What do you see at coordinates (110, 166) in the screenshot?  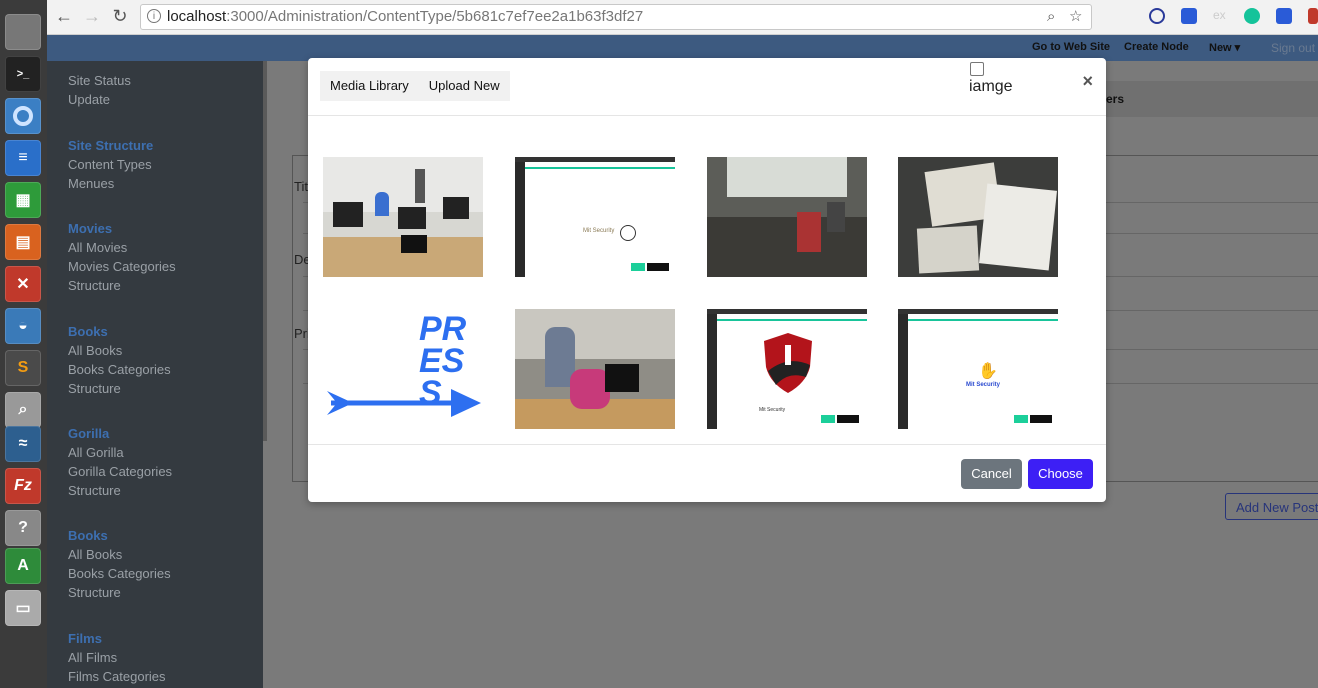 I see `sidebar-item: Content Types` at bounding box center [110, 166].